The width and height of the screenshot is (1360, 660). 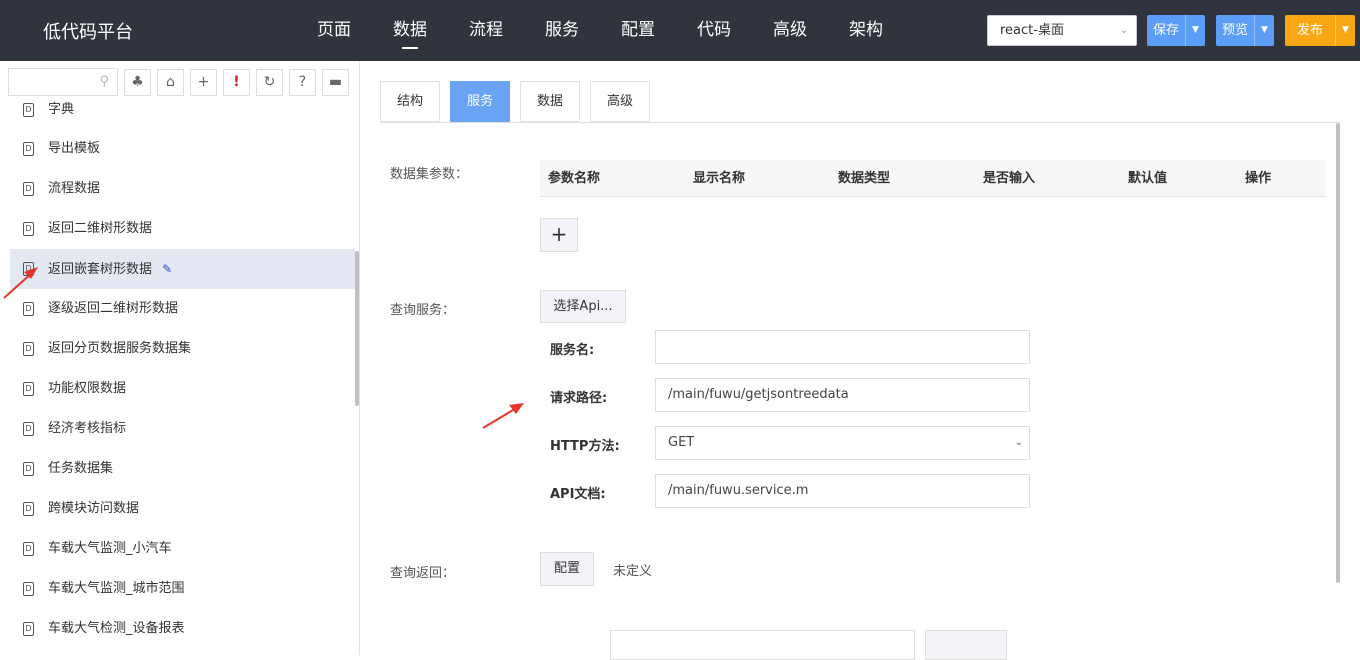 I want to click on project-select-value: react-桌面, so click(x=1032, y=30).